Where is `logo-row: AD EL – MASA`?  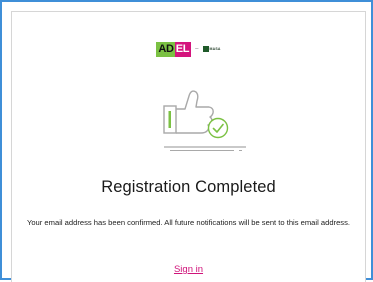 logo-row: AD EL – MASA is located at coordinates (188, 49).